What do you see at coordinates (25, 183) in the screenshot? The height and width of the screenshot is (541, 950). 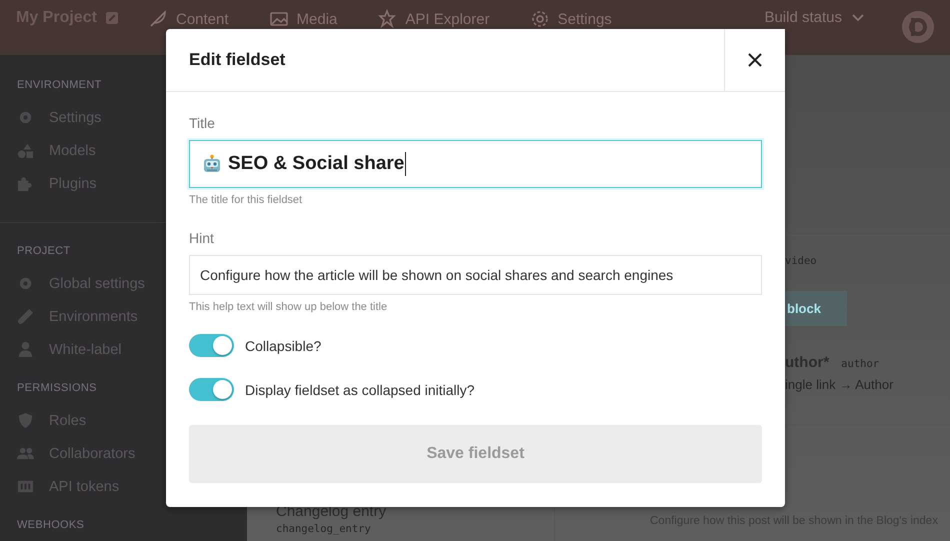 I see `puzzle-icon` at bounding box center [25, 183].